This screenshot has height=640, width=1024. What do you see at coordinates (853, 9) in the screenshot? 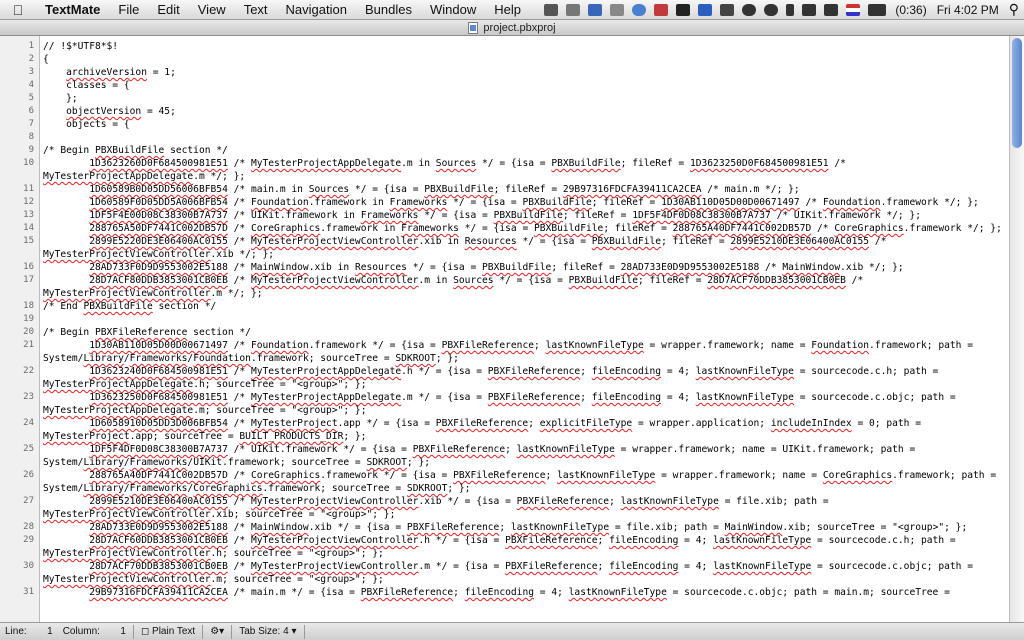
I see `input-flag-icon` at bounding box center [853, 9].